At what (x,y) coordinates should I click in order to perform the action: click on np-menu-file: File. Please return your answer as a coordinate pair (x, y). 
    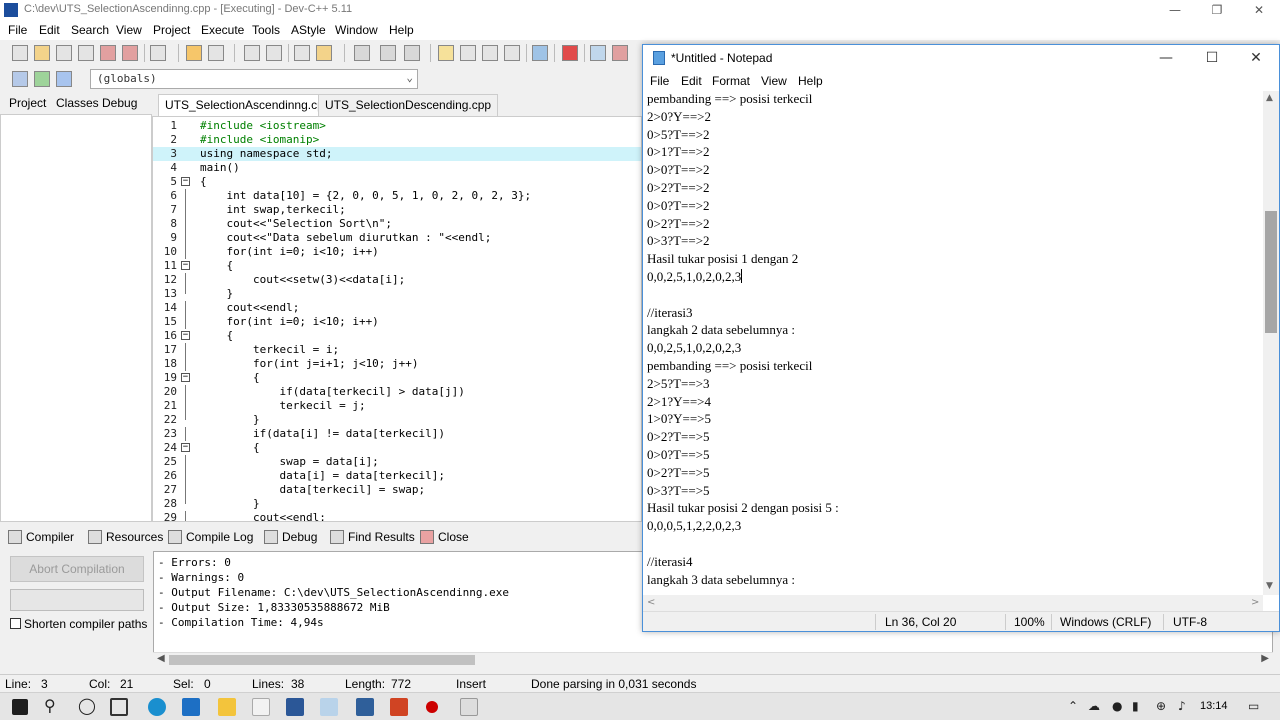
    Looking at the image, I should click on (659, 81).